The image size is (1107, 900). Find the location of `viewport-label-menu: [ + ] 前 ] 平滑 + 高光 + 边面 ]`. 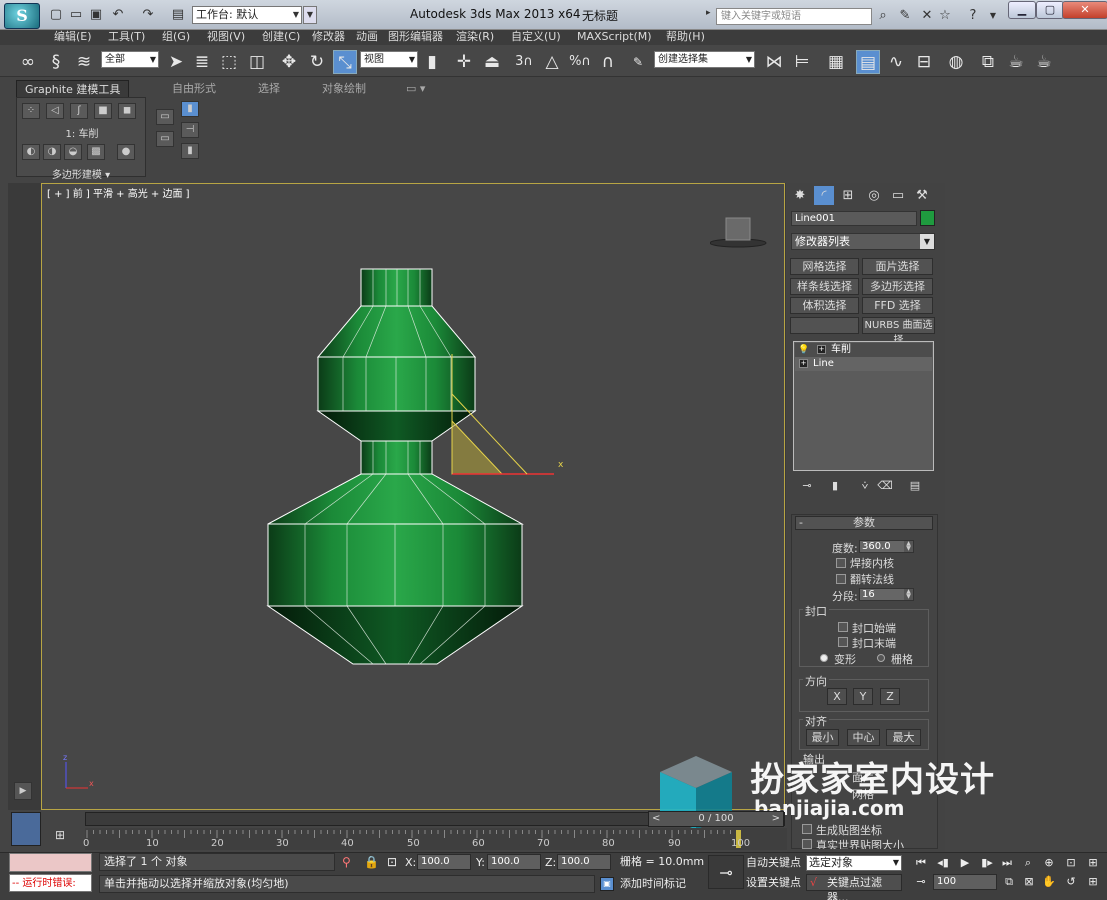

viewport-label-menu: [ + ] 前 ] 平滑 + 高光 + 边面 ] is located at coordinates (118, 192).